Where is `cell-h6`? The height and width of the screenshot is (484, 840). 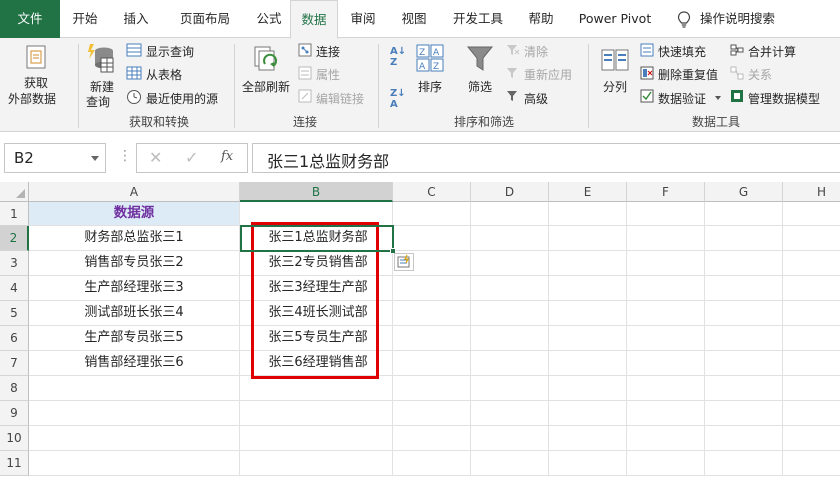
cell-h6 is located at coordinates (811, 338).